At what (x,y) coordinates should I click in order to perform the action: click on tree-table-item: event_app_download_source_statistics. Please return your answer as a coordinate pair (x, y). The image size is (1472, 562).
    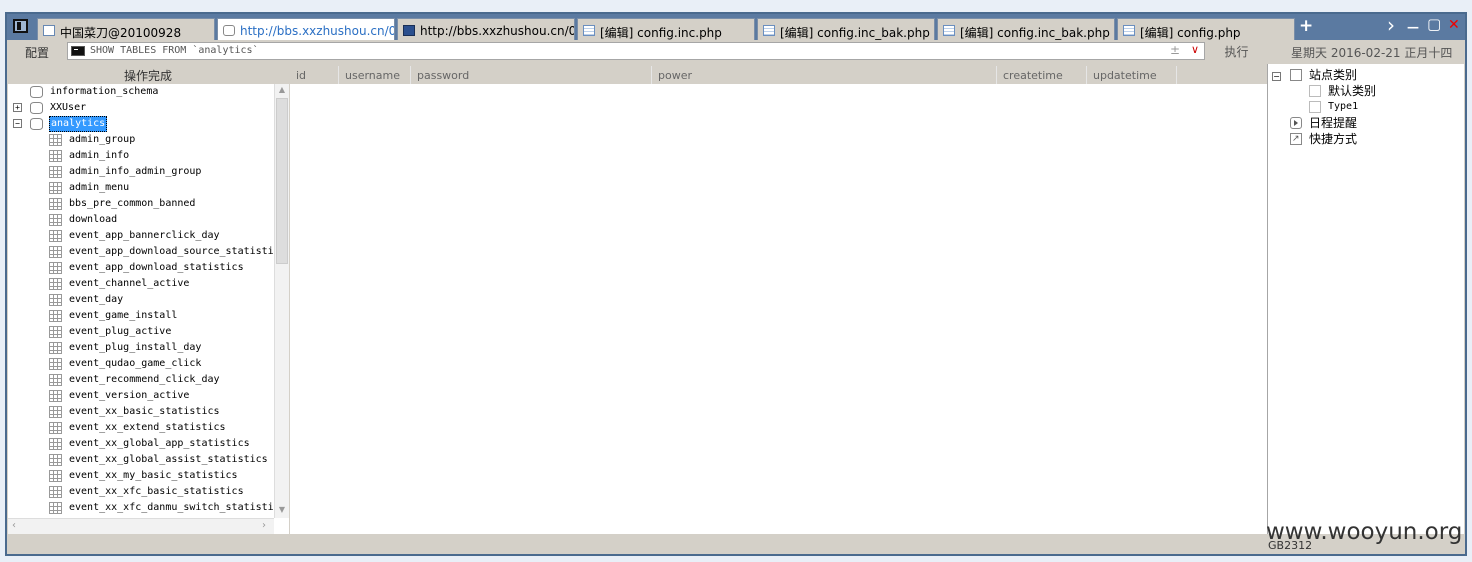
    Looking at the image, I should click on (148, 252).